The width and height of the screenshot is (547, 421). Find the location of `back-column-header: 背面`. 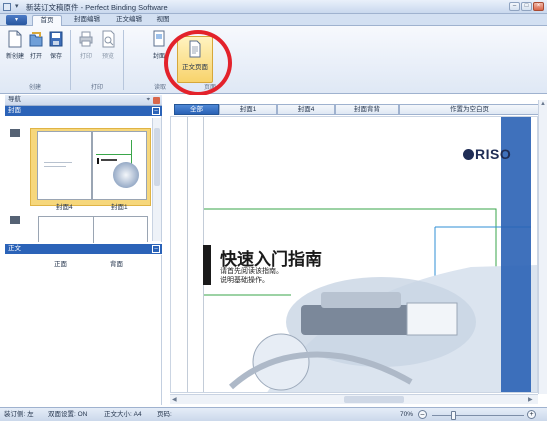

back-column-header: 背面 is located at coordinates (116, 264).